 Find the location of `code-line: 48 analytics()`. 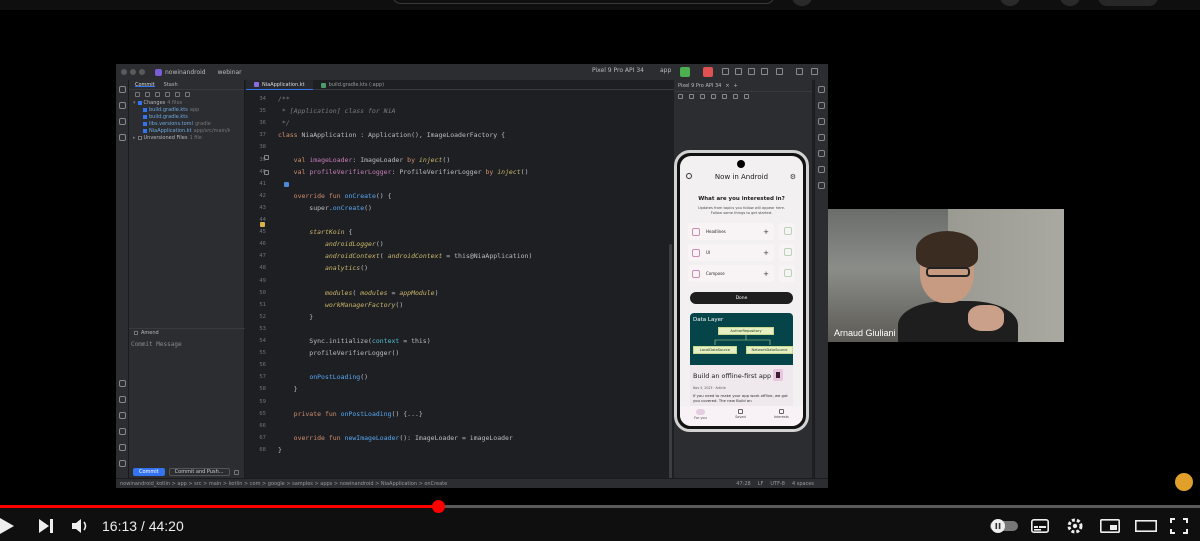

code-line: 48 analytics() is located at coordinates (460, 269).